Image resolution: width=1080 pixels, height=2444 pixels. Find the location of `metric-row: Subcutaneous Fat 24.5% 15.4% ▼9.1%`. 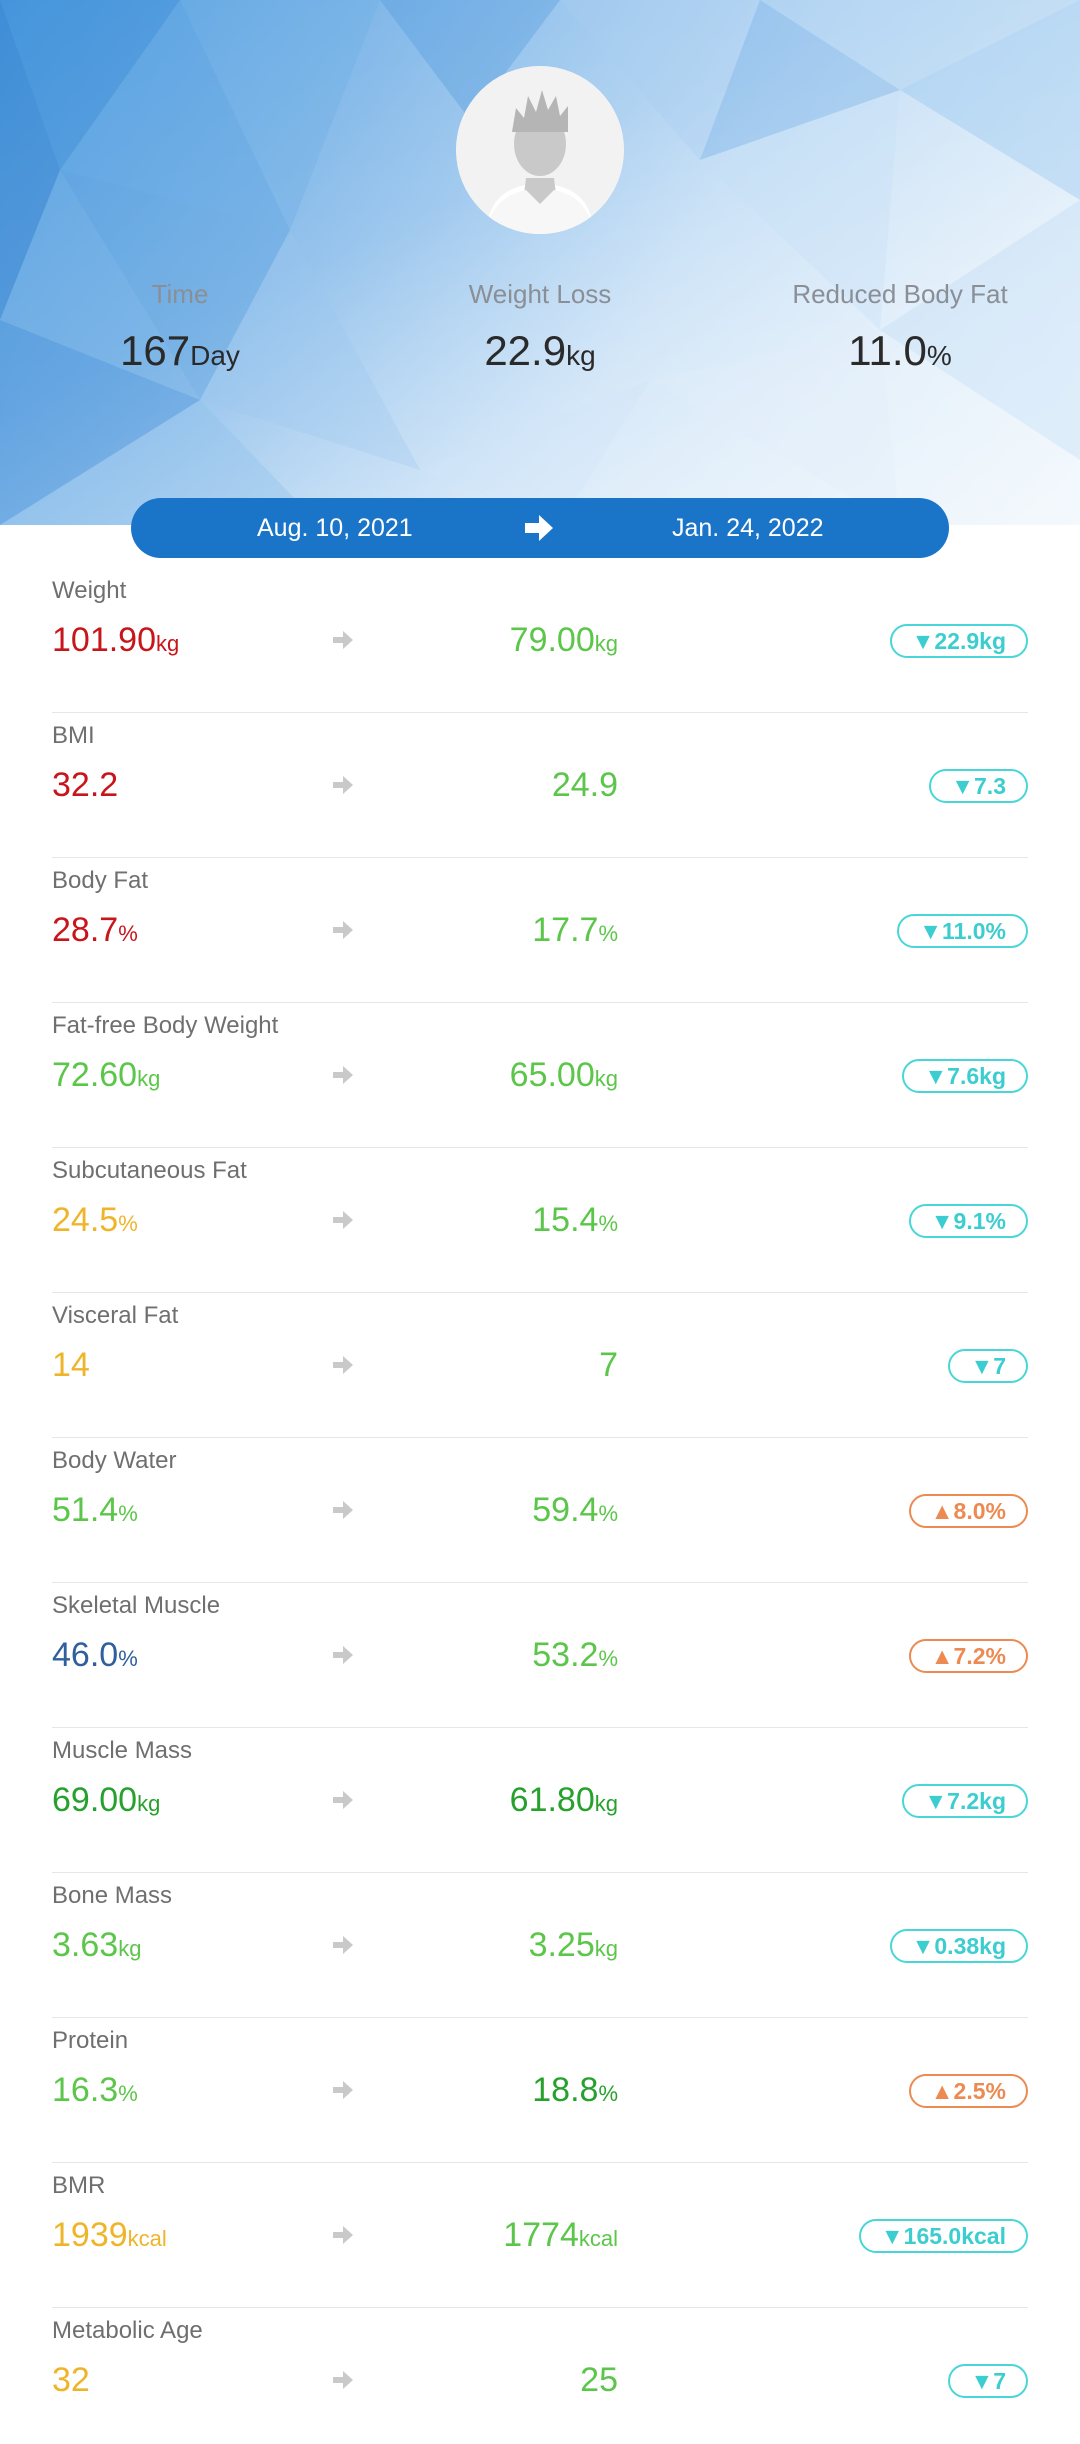

metric-row: Subcutaneous Fat 24.5% 15.4% ▼9.1% is located at coordinates (540, 1220).